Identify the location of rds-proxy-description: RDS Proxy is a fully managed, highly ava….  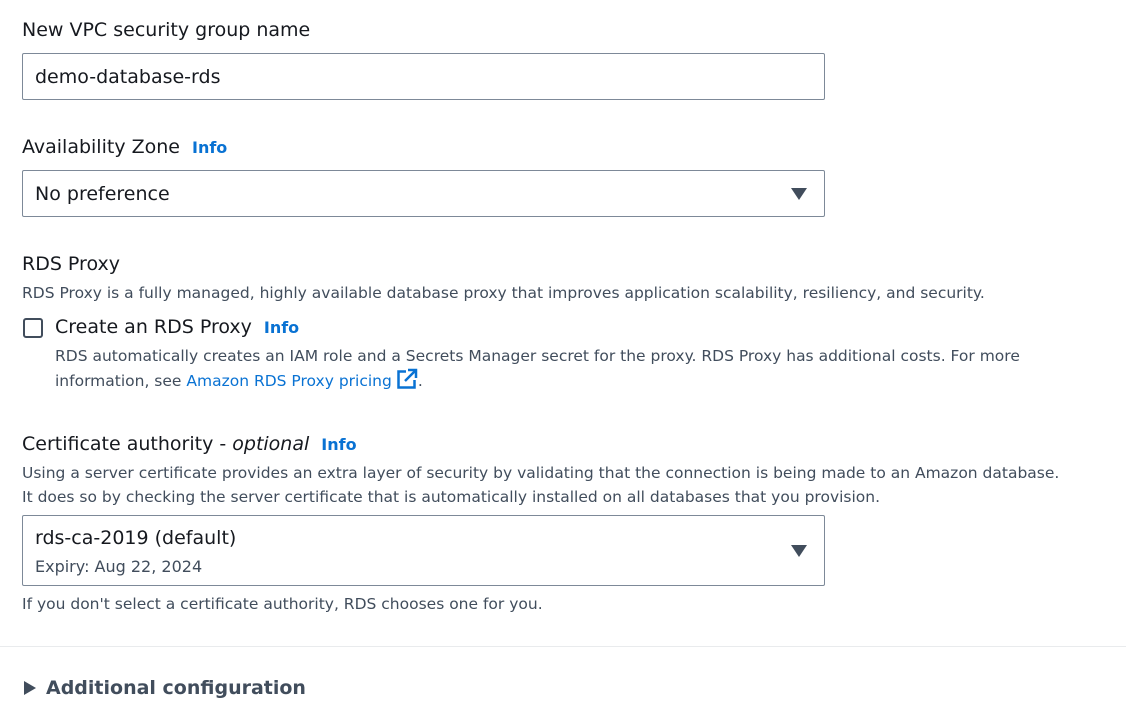
(503, 293).